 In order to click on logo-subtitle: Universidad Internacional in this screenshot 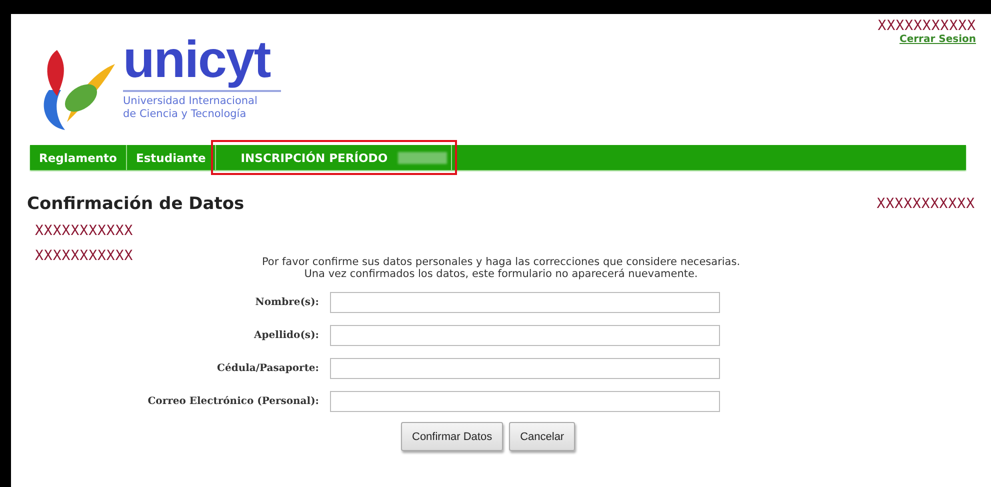, I will do `click(190, 101)`.